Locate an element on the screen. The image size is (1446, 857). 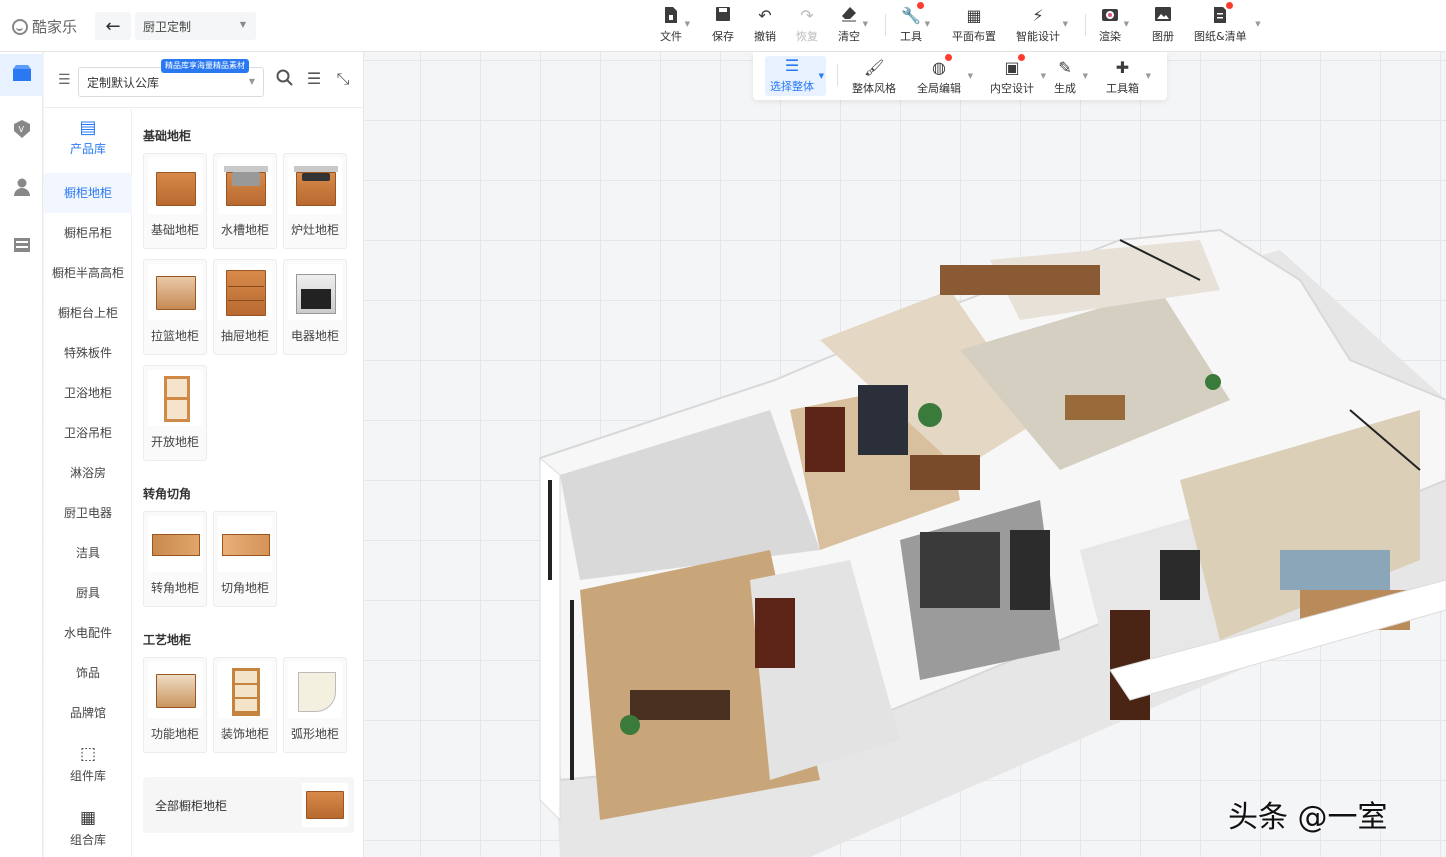
product-card: 抽屉地柜 is located at coordinates (245, 307).